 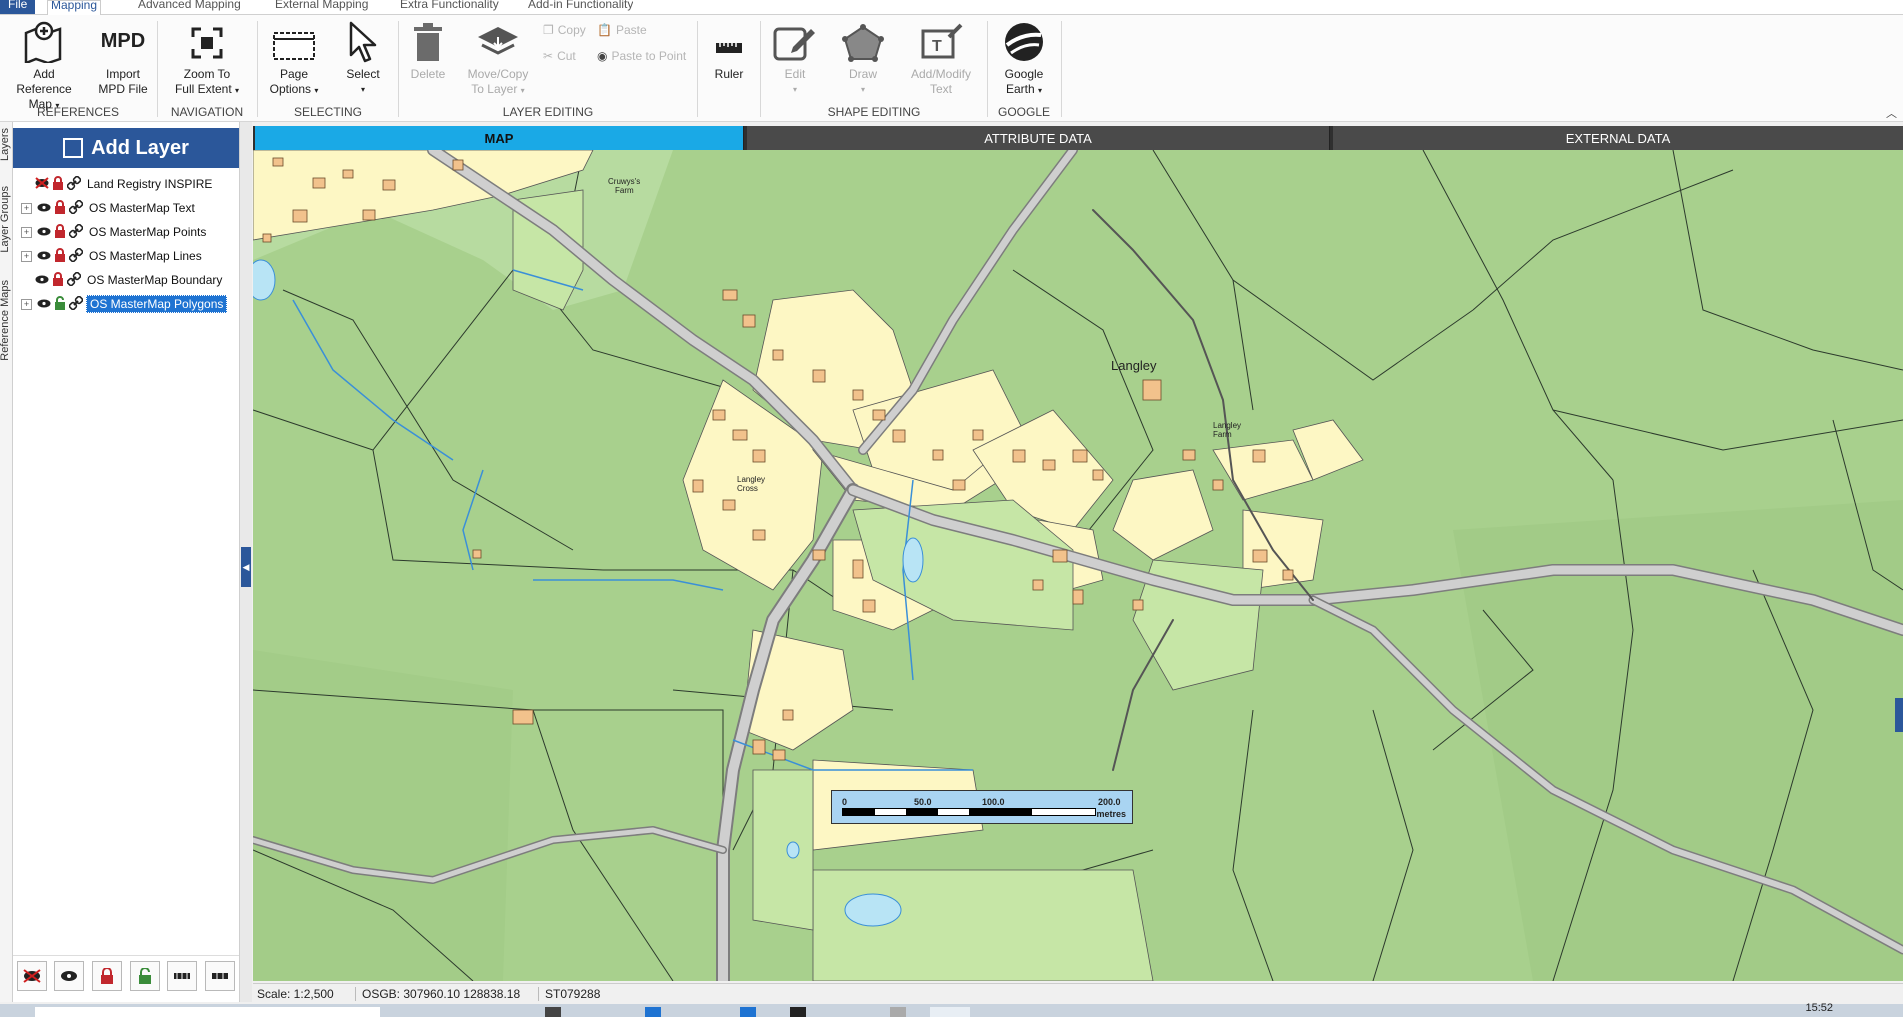 What do you see at coordinates (142, 208) in the screenshot?
I see `layer-name: OS MasterMap Text` at bounding box center [142, 208].